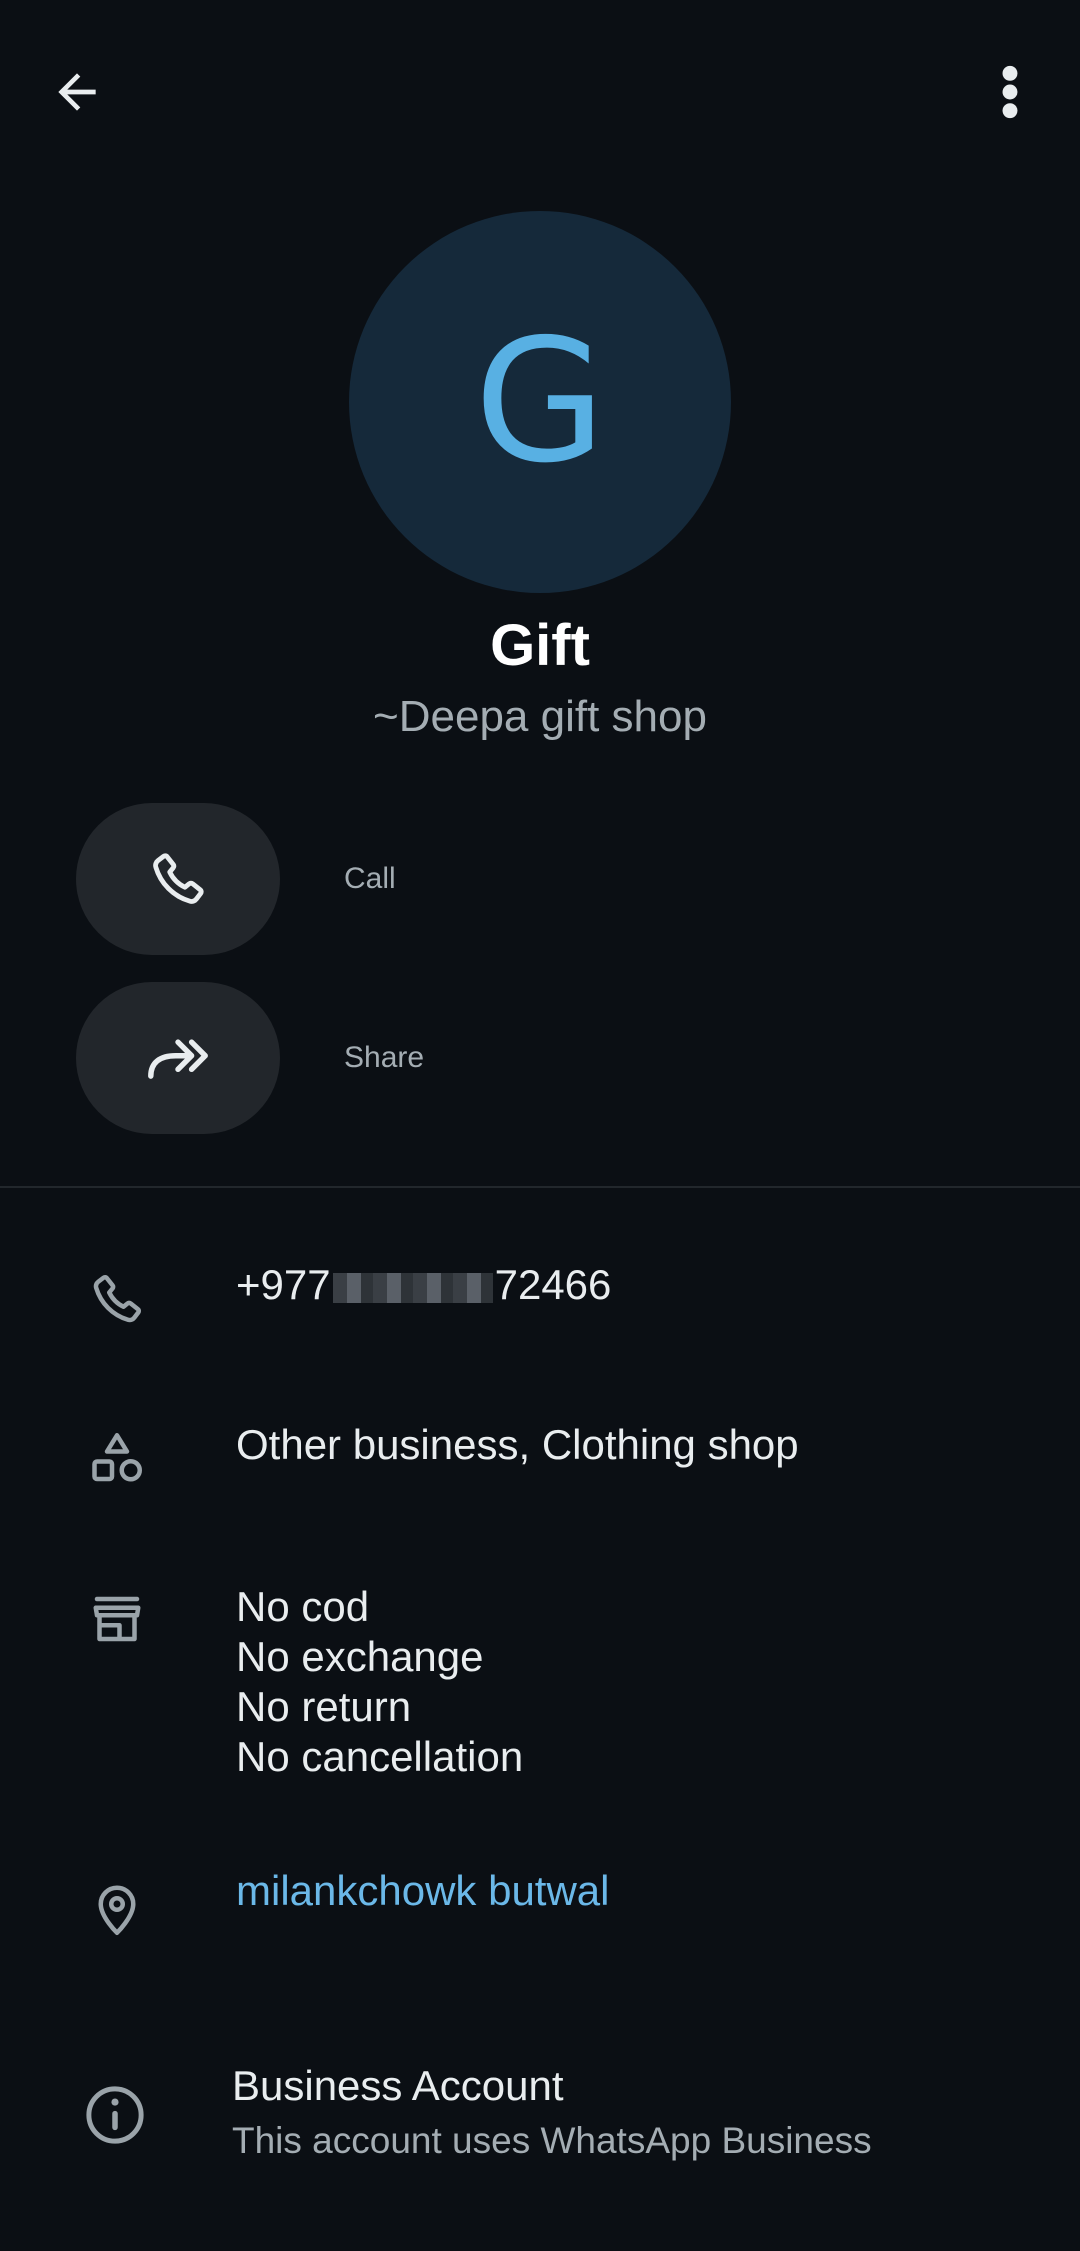 This screenshot has height=2251, width=1080. What do you see at coordinates (283, 1284) in the screenshot?
I see `phone-prefix: +977` at bounding box center [283, 1284].